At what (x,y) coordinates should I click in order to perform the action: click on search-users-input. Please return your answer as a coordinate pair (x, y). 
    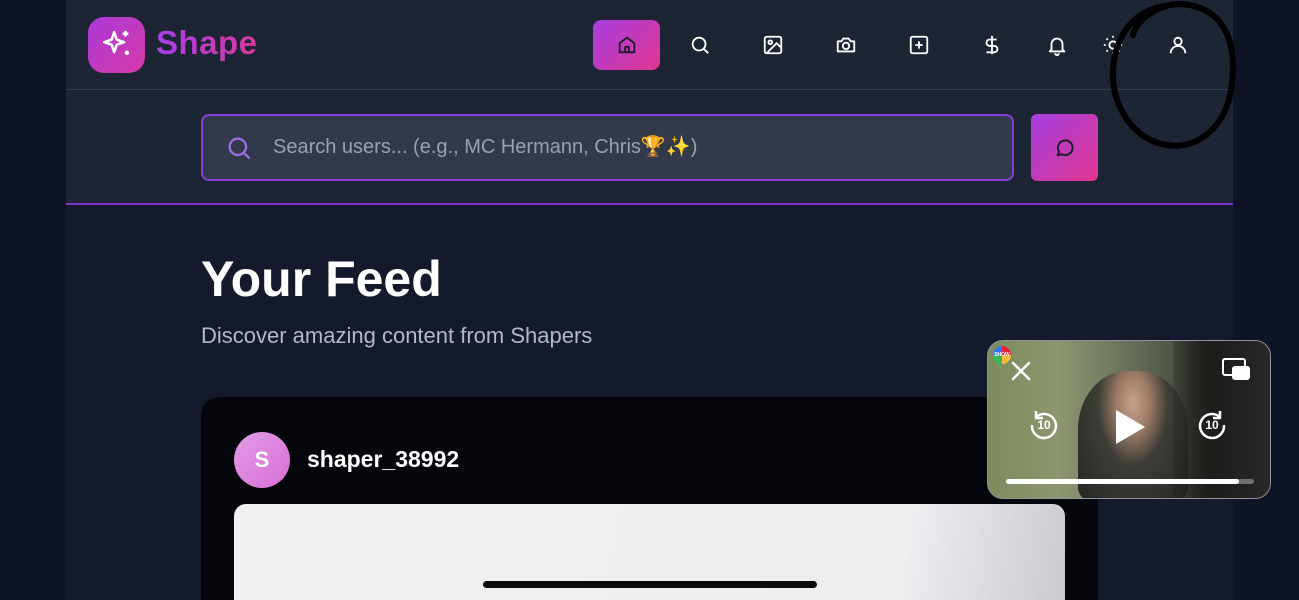
    Looking at the image, I should click on (642, 147).